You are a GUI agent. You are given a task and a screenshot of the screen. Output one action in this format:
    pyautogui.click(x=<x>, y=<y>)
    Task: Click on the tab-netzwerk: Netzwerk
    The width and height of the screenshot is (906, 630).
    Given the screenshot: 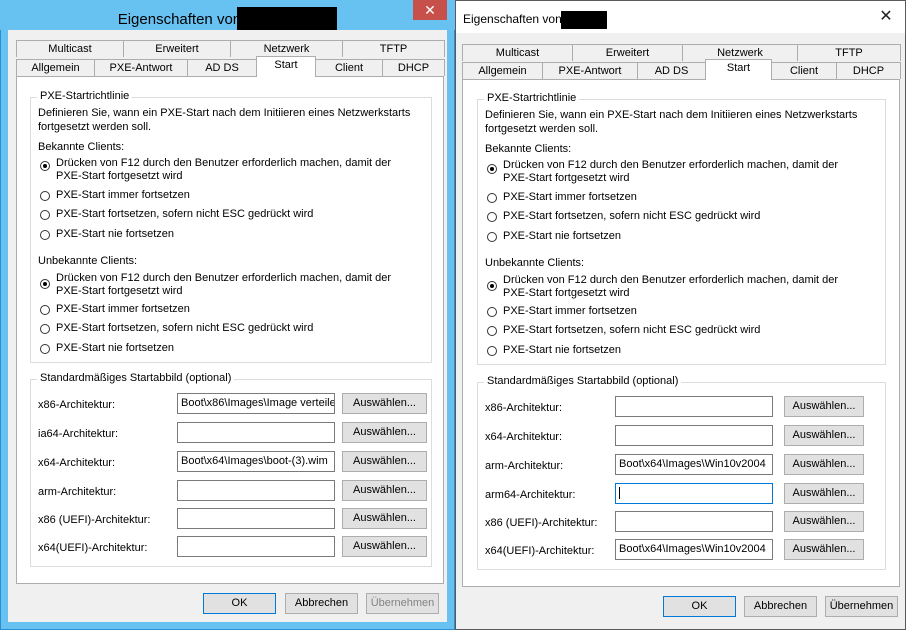 What is the action you would take?
    pyautogui.click(x=286, y=48)
    